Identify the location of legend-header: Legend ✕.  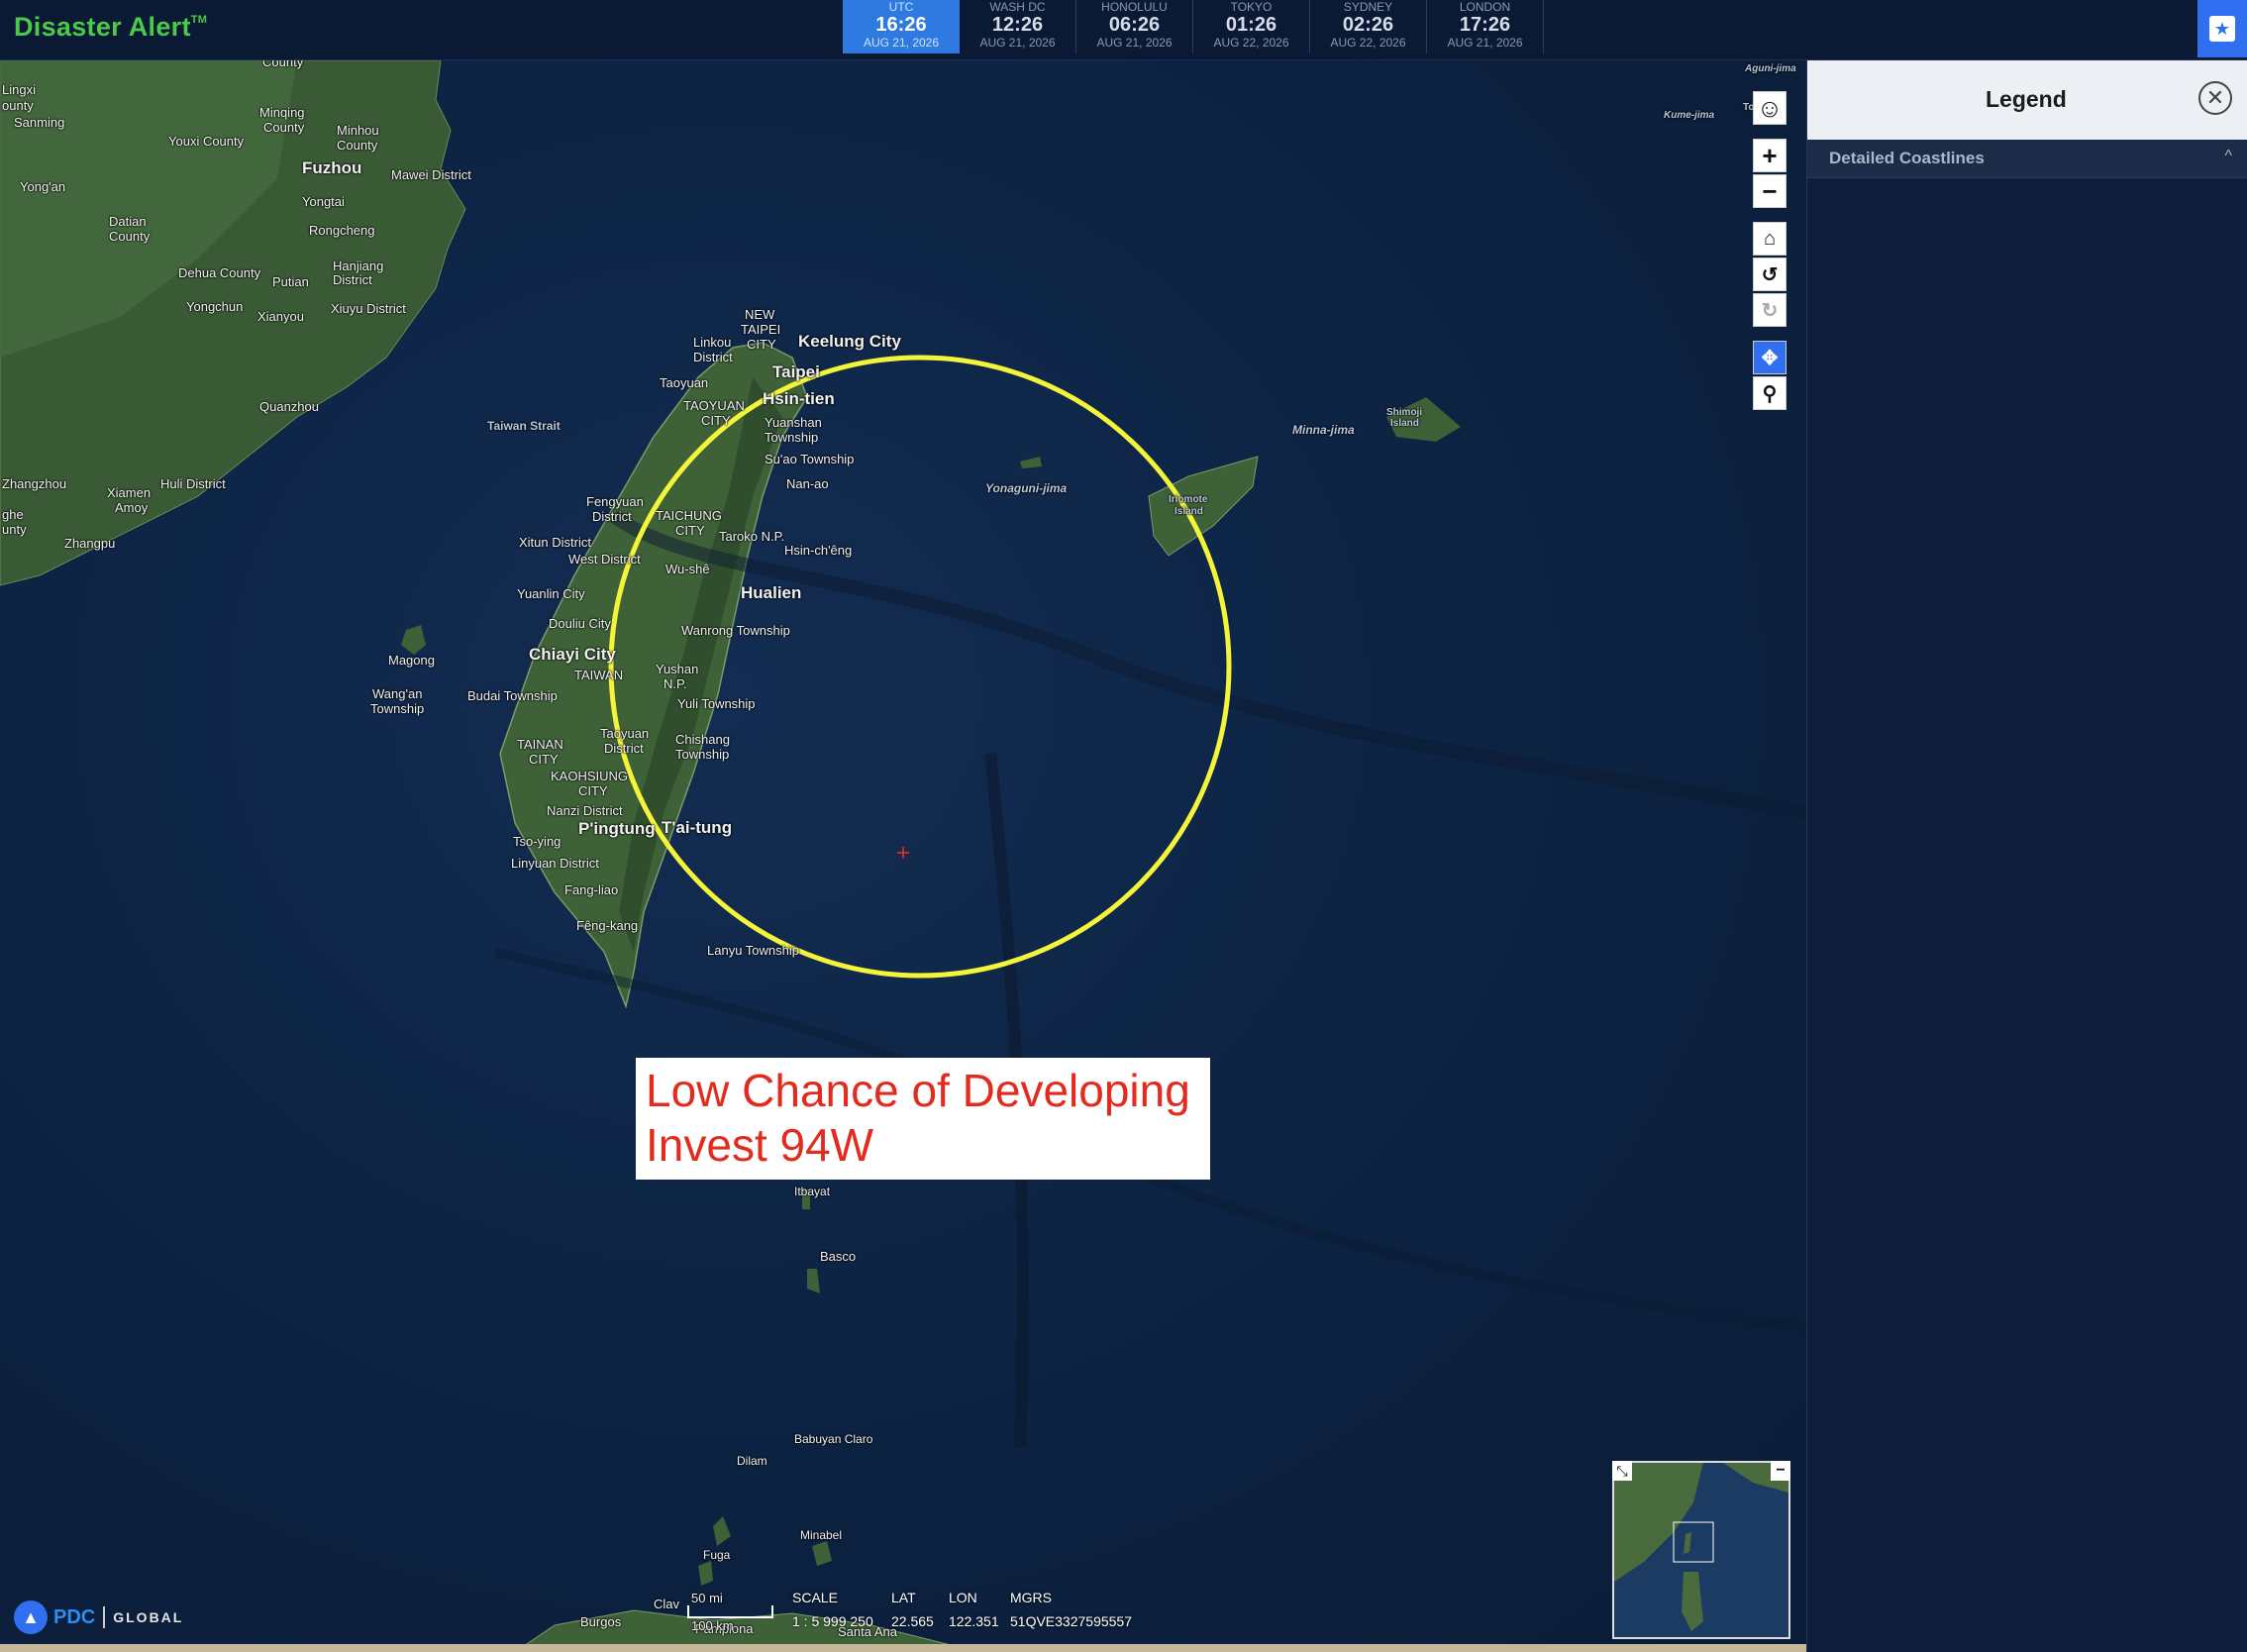
(2027, 100).